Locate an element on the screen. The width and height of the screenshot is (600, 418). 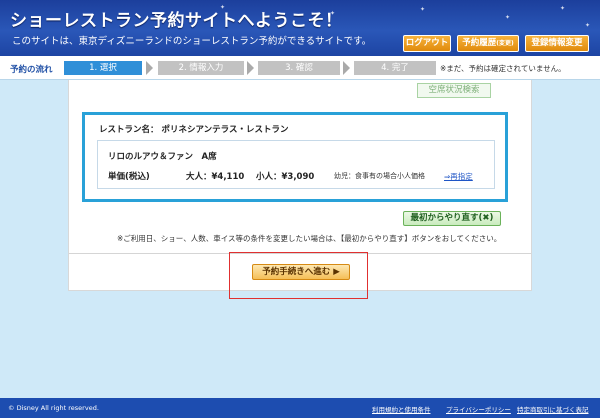
price-adult: 大人：¥4,110 is located at coordinates (215, 177).